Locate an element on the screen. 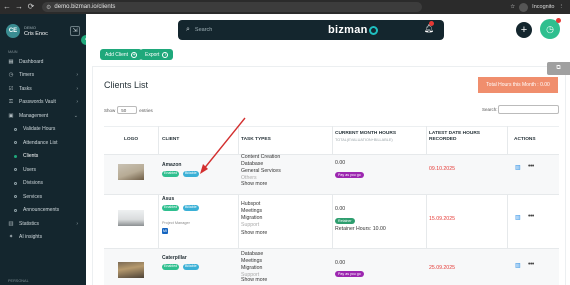  sidebar-item-label: Statistics is located at coordinates (29, 223).